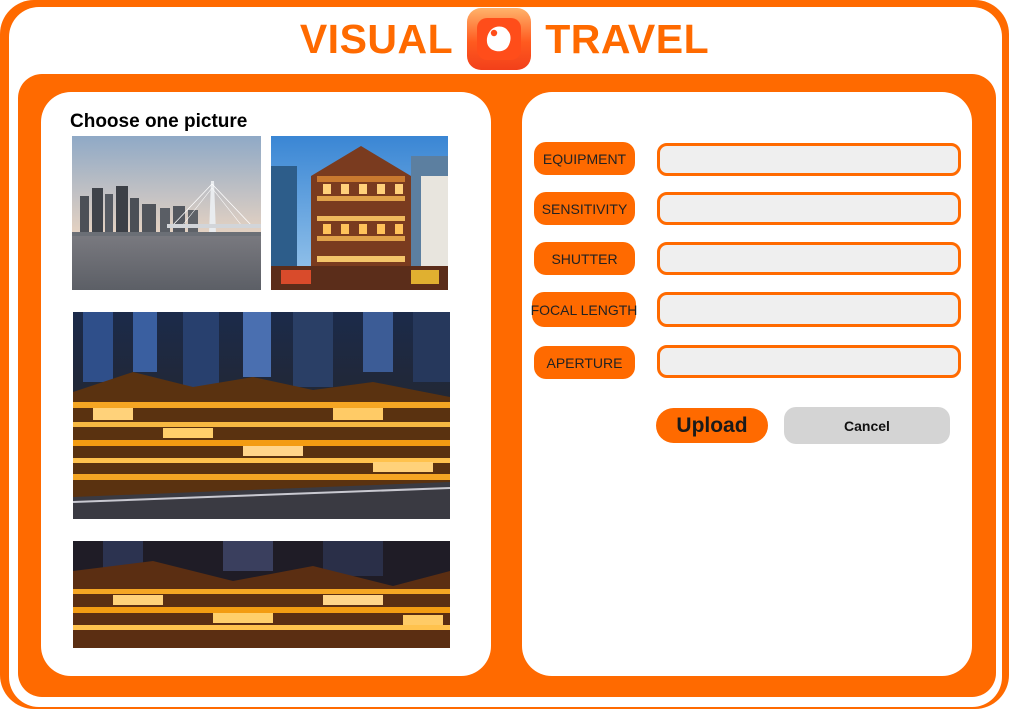 The width and height of the screenshot is (1009, 711). What do you see at coordinates (627, 38) in the screenshot?
I see `title-travel: TRAVEL` at bounding box center [627, 38].